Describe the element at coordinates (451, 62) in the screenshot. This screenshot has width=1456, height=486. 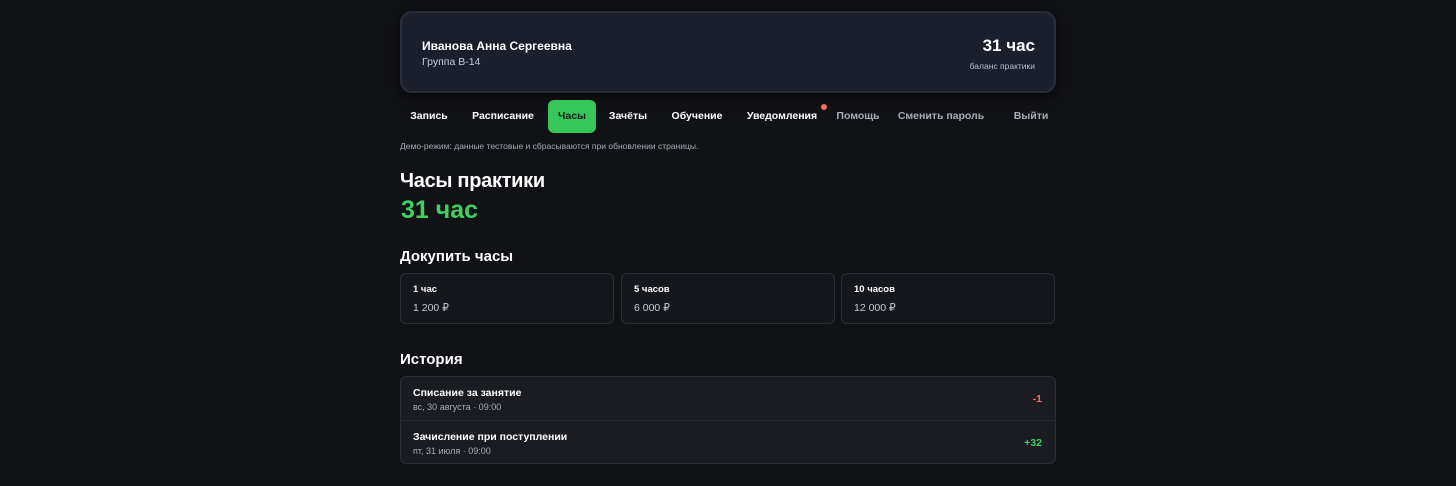
I see `student-group: Группа В-14` at that location.